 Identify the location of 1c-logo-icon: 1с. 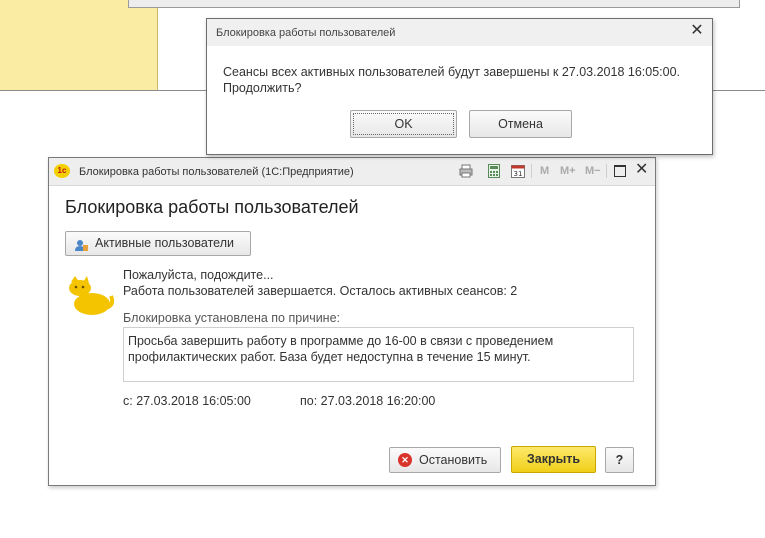
(62, 171).